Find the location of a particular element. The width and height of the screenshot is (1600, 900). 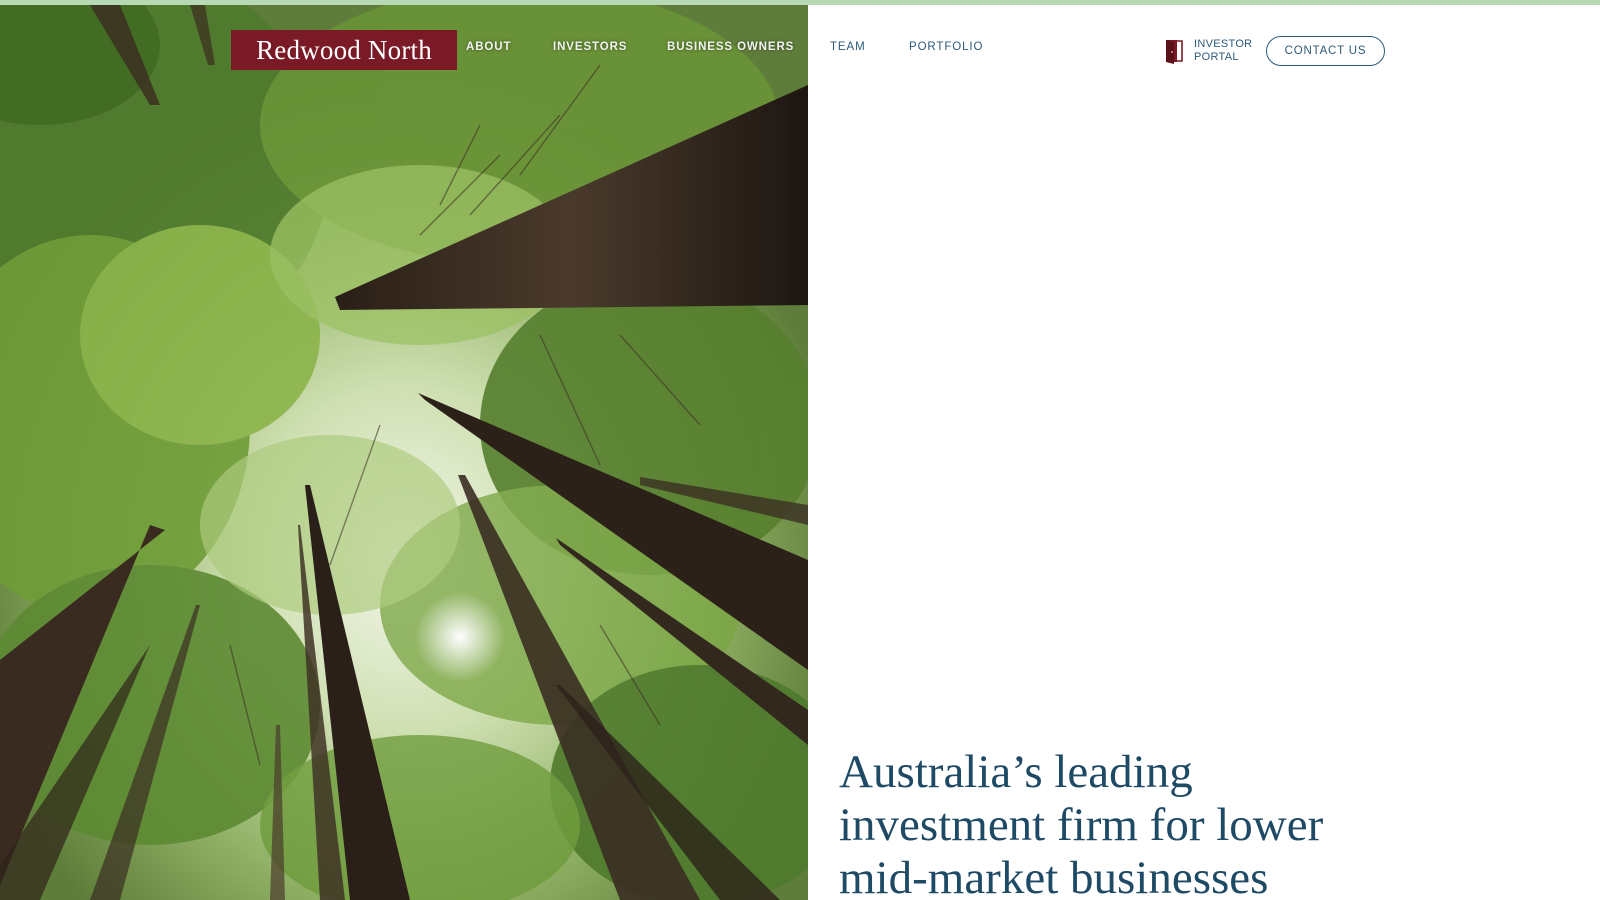

investor-portal-label: INVESTOR PORTAL is located at coordinates (1223, 51).